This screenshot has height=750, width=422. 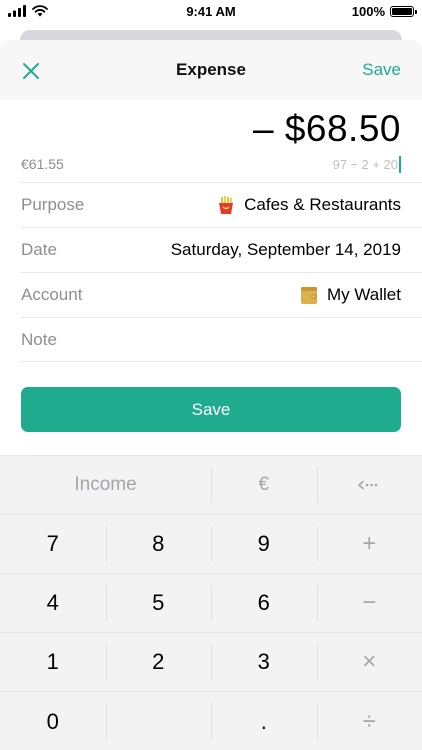 What do you see at coordinates (28, 11) in the screenshot?
I see `status-left` at bounding box center [28, 11].